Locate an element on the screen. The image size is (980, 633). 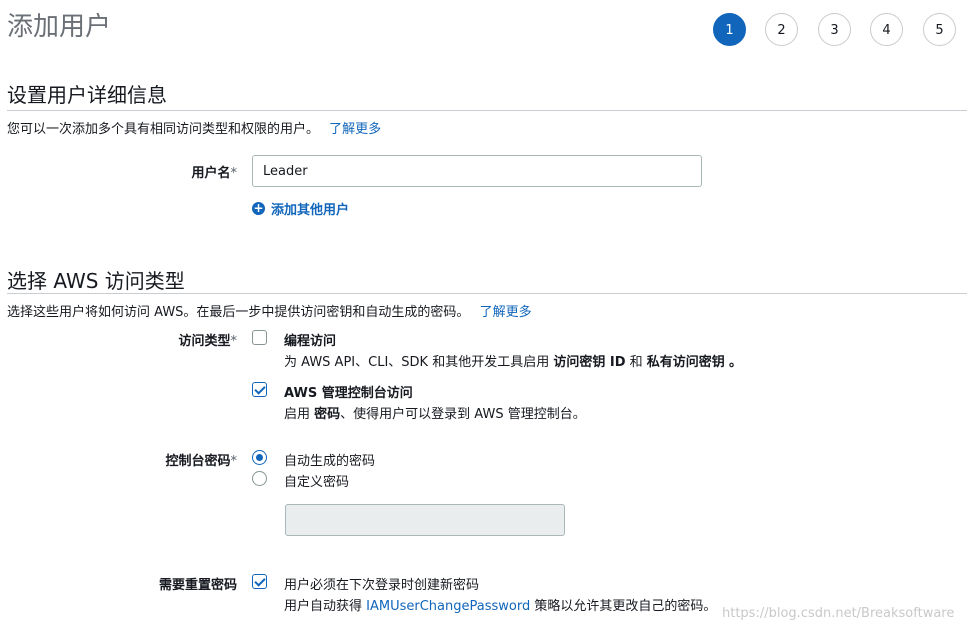
access-type-title: 选择 AWS 访问类型 is located at coordinates (96, 281).